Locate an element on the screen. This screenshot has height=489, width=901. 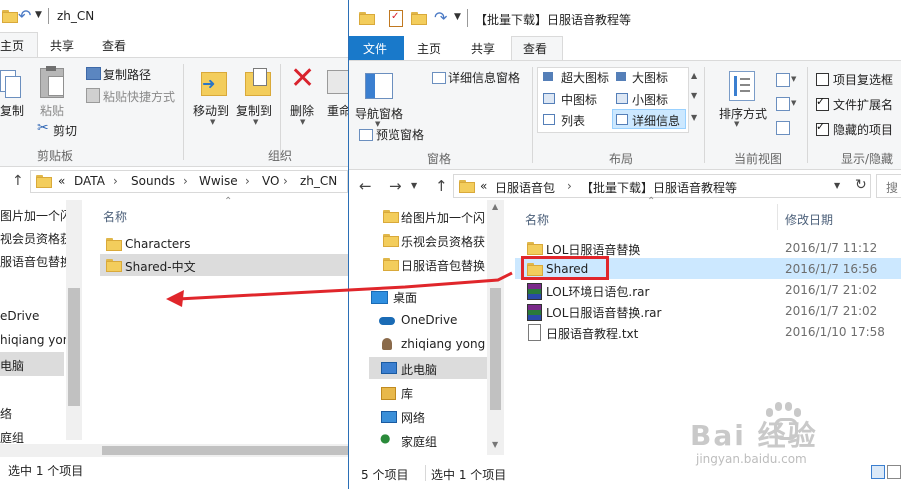
layout-xl-icons: 超大图标 is located at coordinates (585, 77).